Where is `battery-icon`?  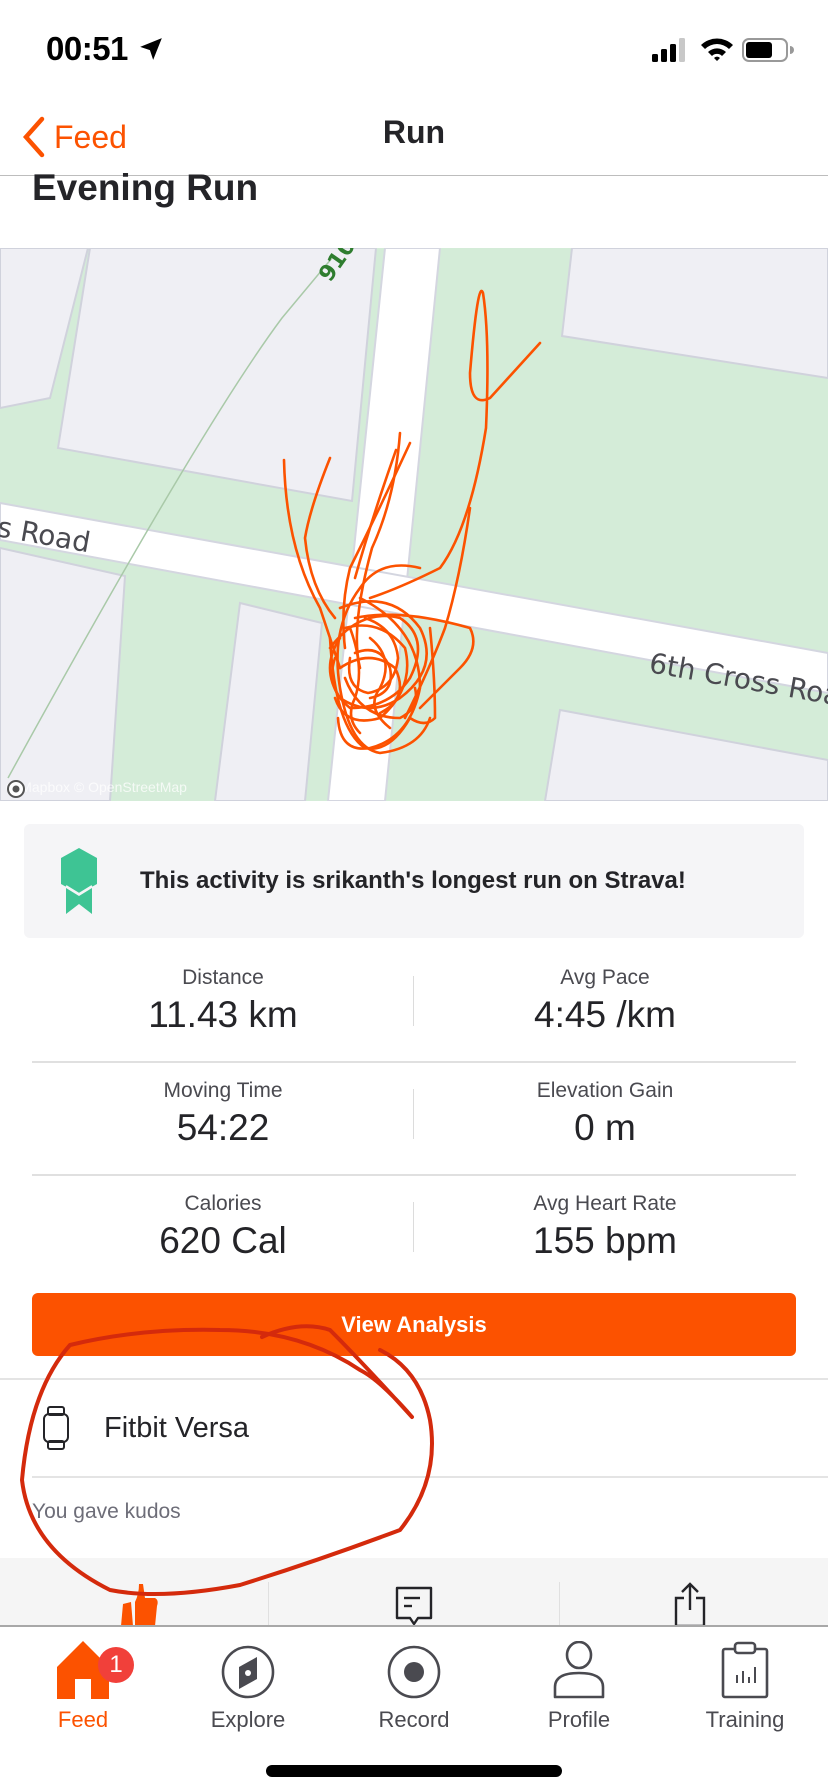
battery-icon is located at coordinates (768, 50).